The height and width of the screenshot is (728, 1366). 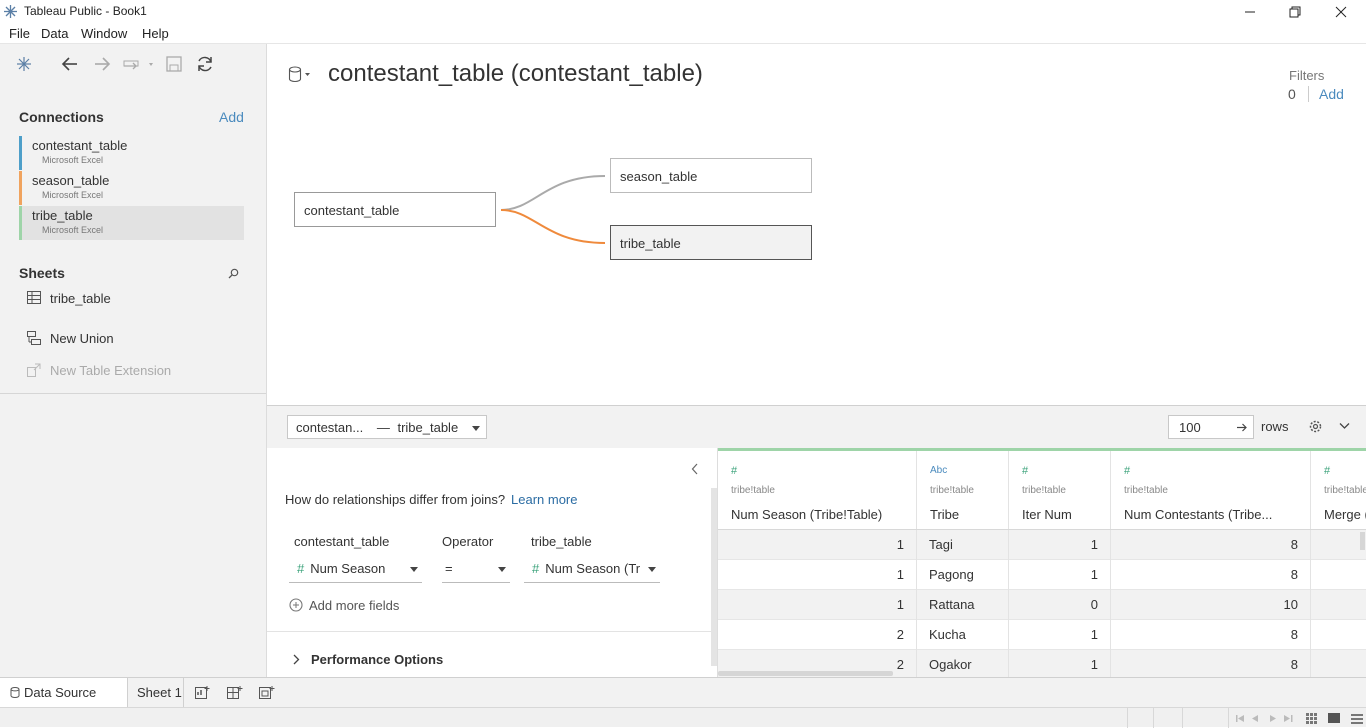 I want to click on relationship-help-text: How do relationships differ from joins?, so click(x=395, y=499).